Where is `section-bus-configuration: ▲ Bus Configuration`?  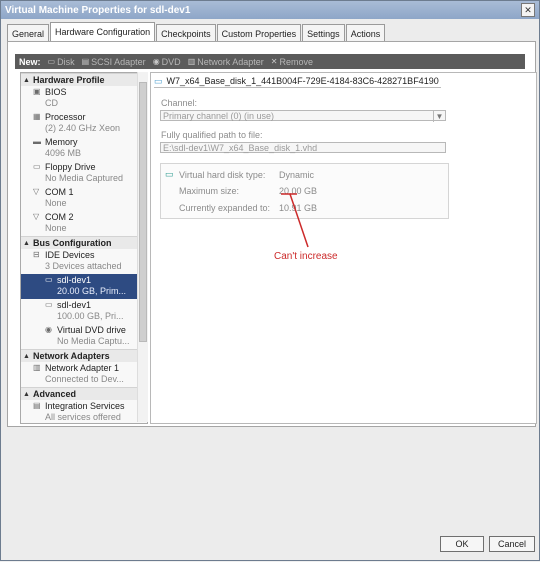 section-bus-configuration: ▲ Bus Configuration is located at coordinates (84, 242).